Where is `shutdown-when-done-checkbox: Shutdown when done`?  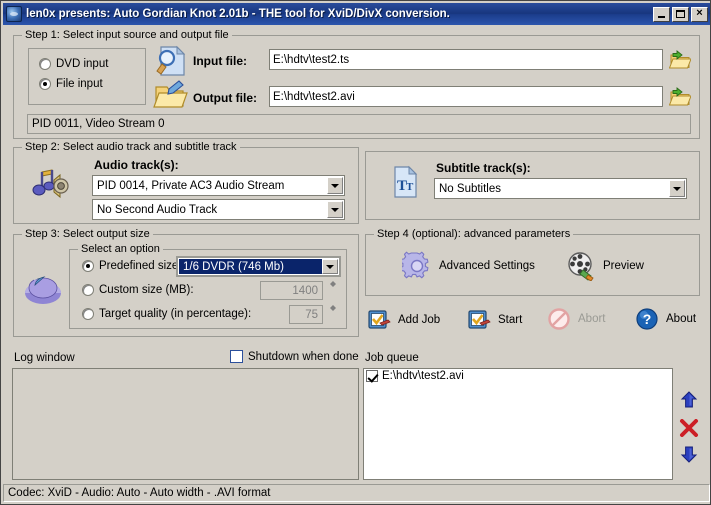 shutdown-when-done-checkbox: Shutdown when done is located at coordinates (294, 356).